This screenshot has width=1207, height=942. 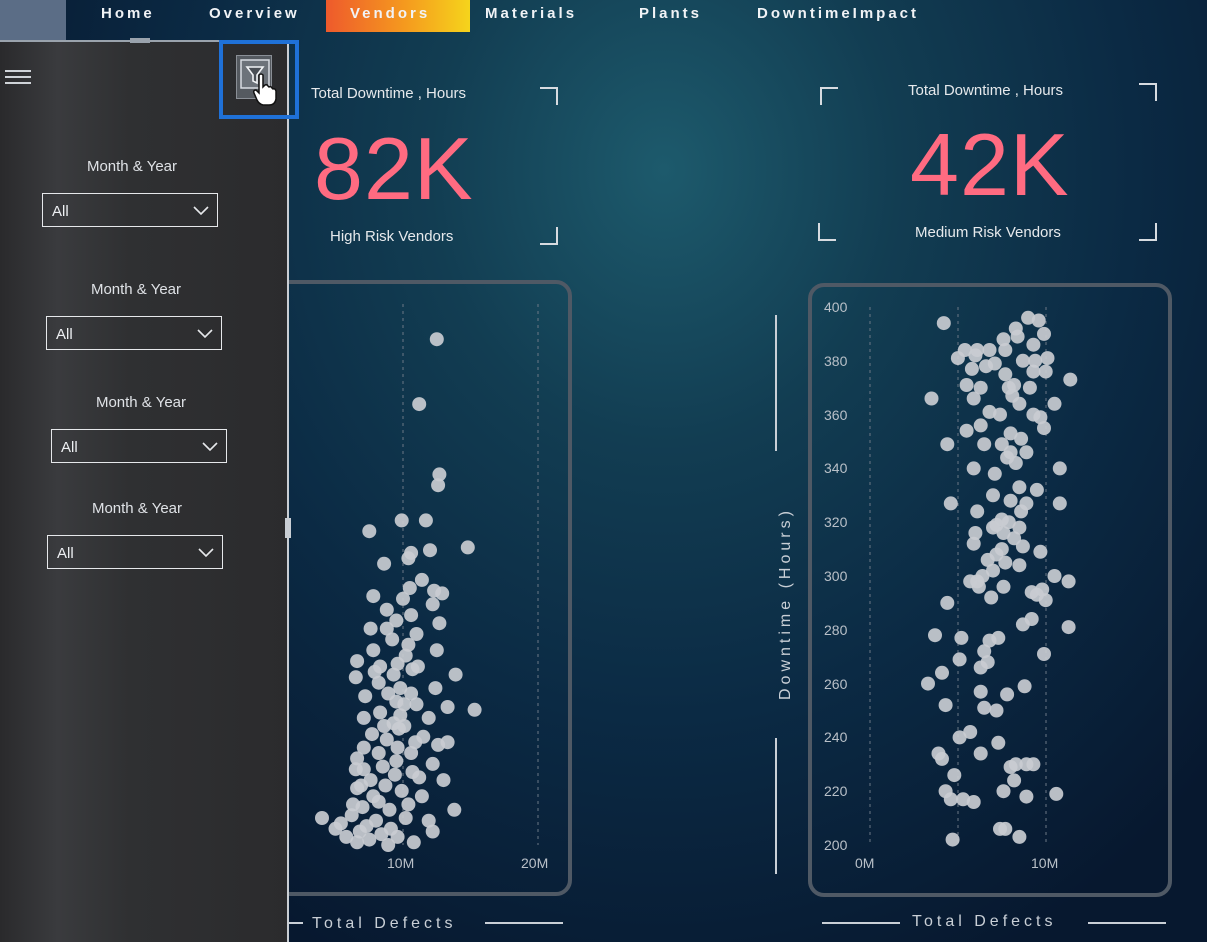 I want to click on tab-downtime-impact: DowntimeImpact, so click(x=838, y=16).